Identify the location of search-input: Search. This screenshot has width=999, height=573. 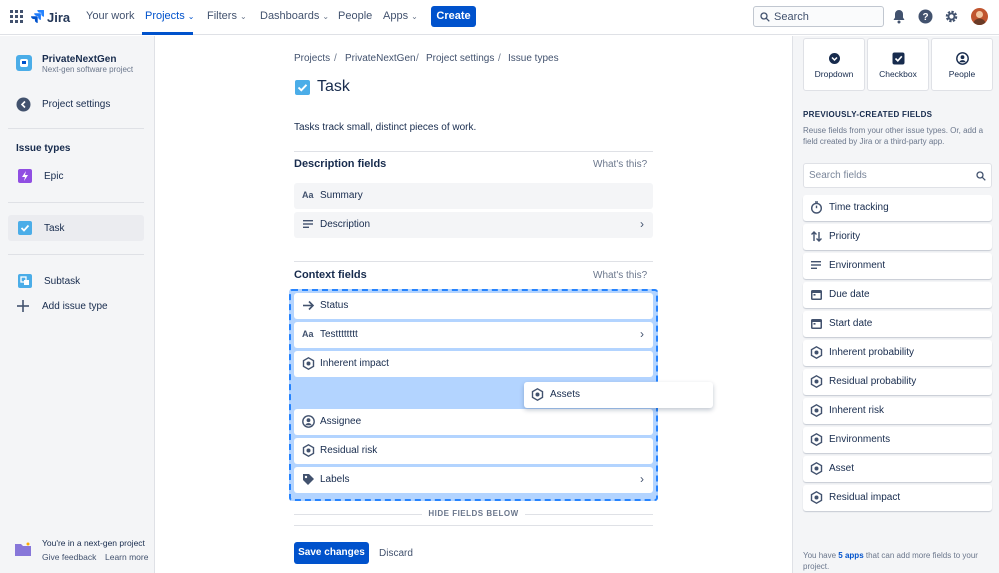
(818, 16).